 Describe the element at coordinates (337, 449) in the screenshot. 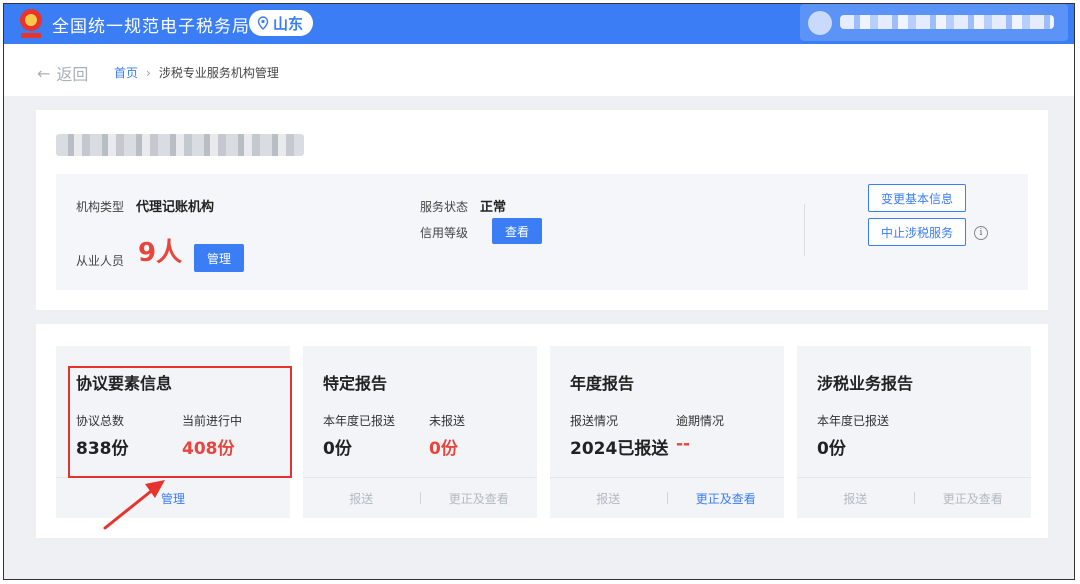

I see `special-sent-value: 0份` at that location.